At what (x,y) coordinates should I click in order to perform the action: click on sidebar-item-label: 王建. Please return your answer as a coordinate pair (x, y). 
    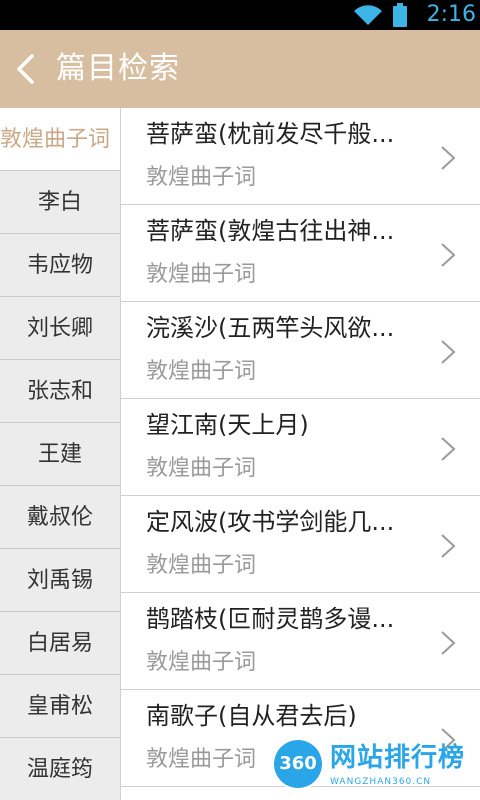
    Looking at the image, I should click on (59, 454).